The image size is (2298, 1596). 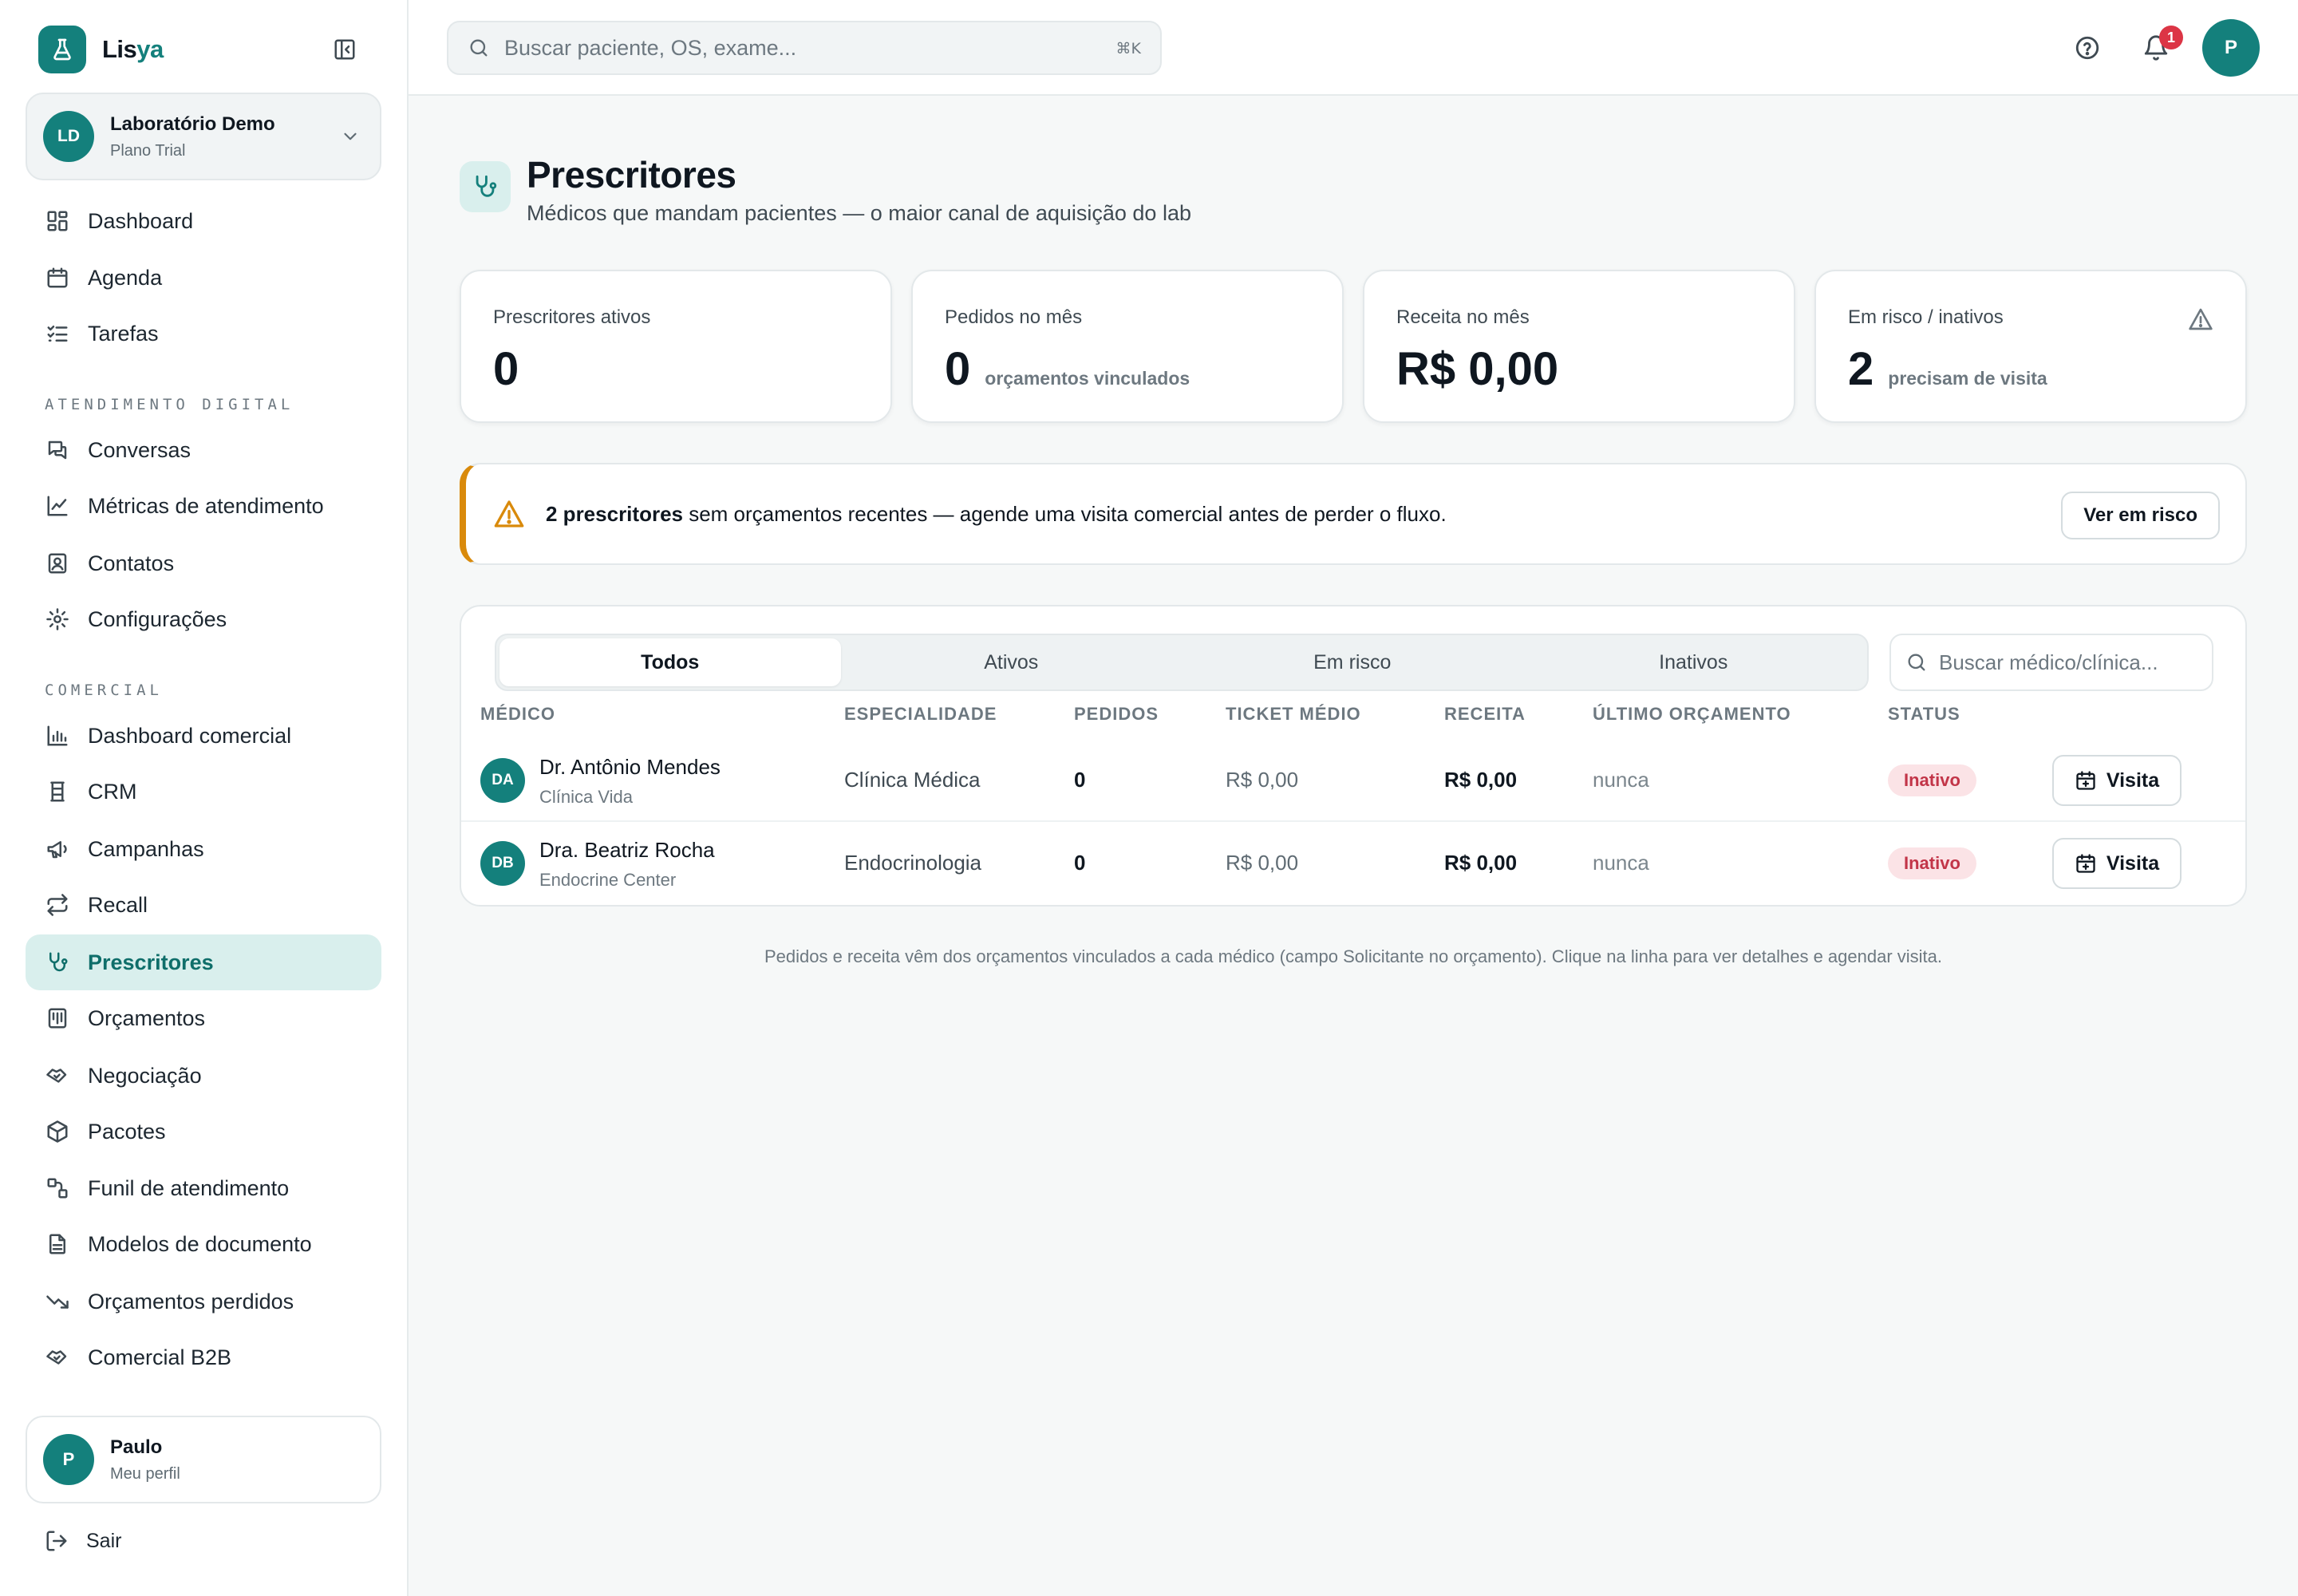 I want to click on sidebar-item-negociacao: Negociação, so click(x=204, y=1076).